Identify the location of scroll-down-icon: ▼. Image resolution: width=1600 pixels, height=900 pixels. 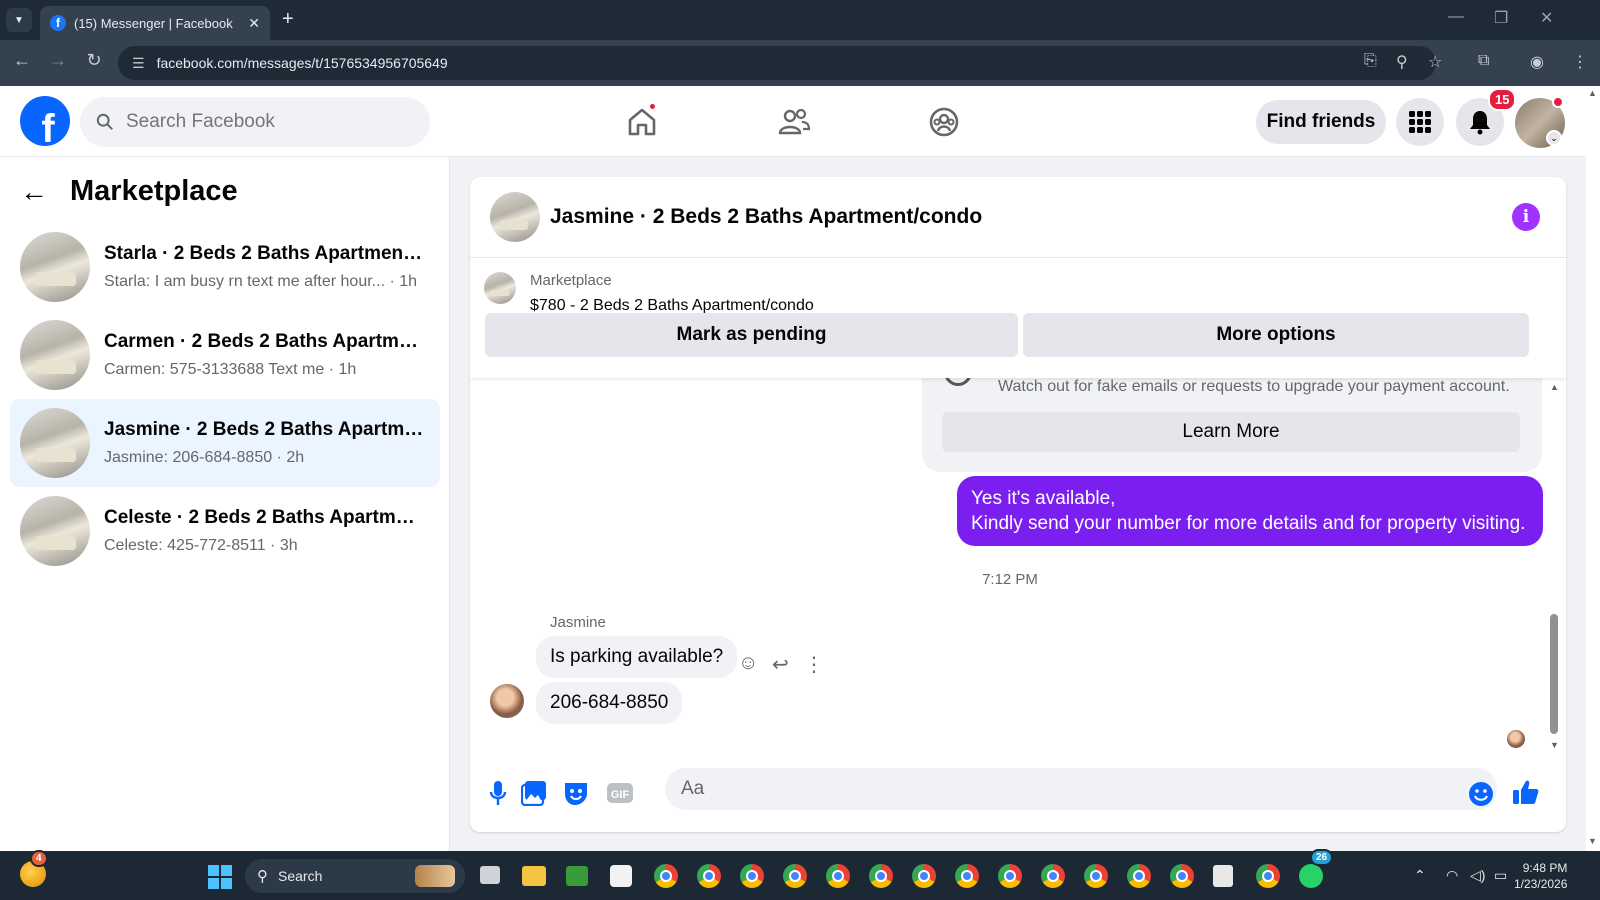
(1554, 745).